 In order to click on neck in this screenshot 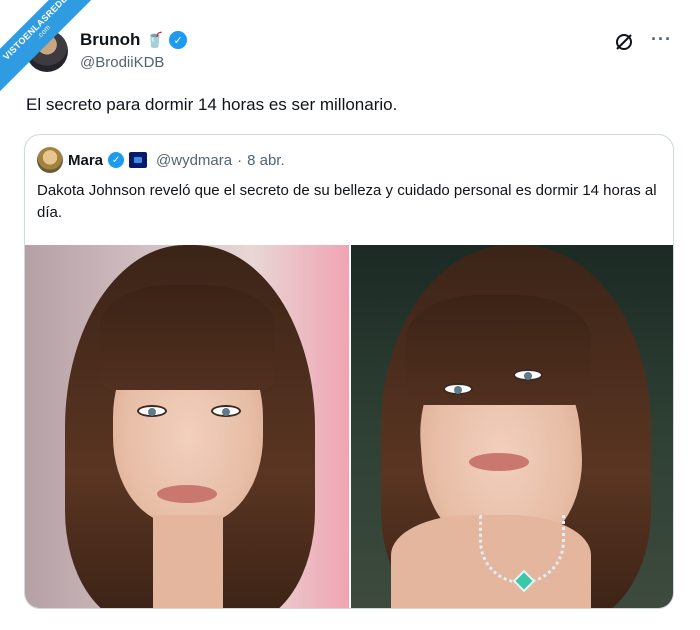, I will do `click(188, 561)`.